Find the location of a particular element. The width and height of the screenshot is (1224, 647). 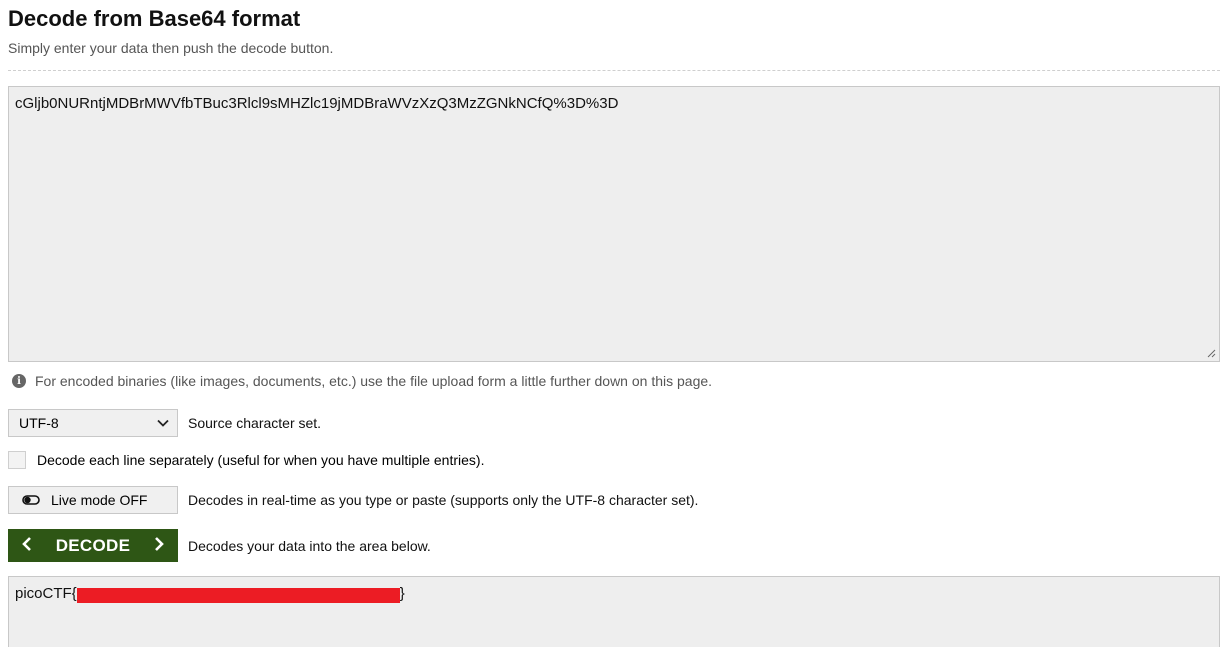

chevron-down-icon is located at coordinates (163, 423).